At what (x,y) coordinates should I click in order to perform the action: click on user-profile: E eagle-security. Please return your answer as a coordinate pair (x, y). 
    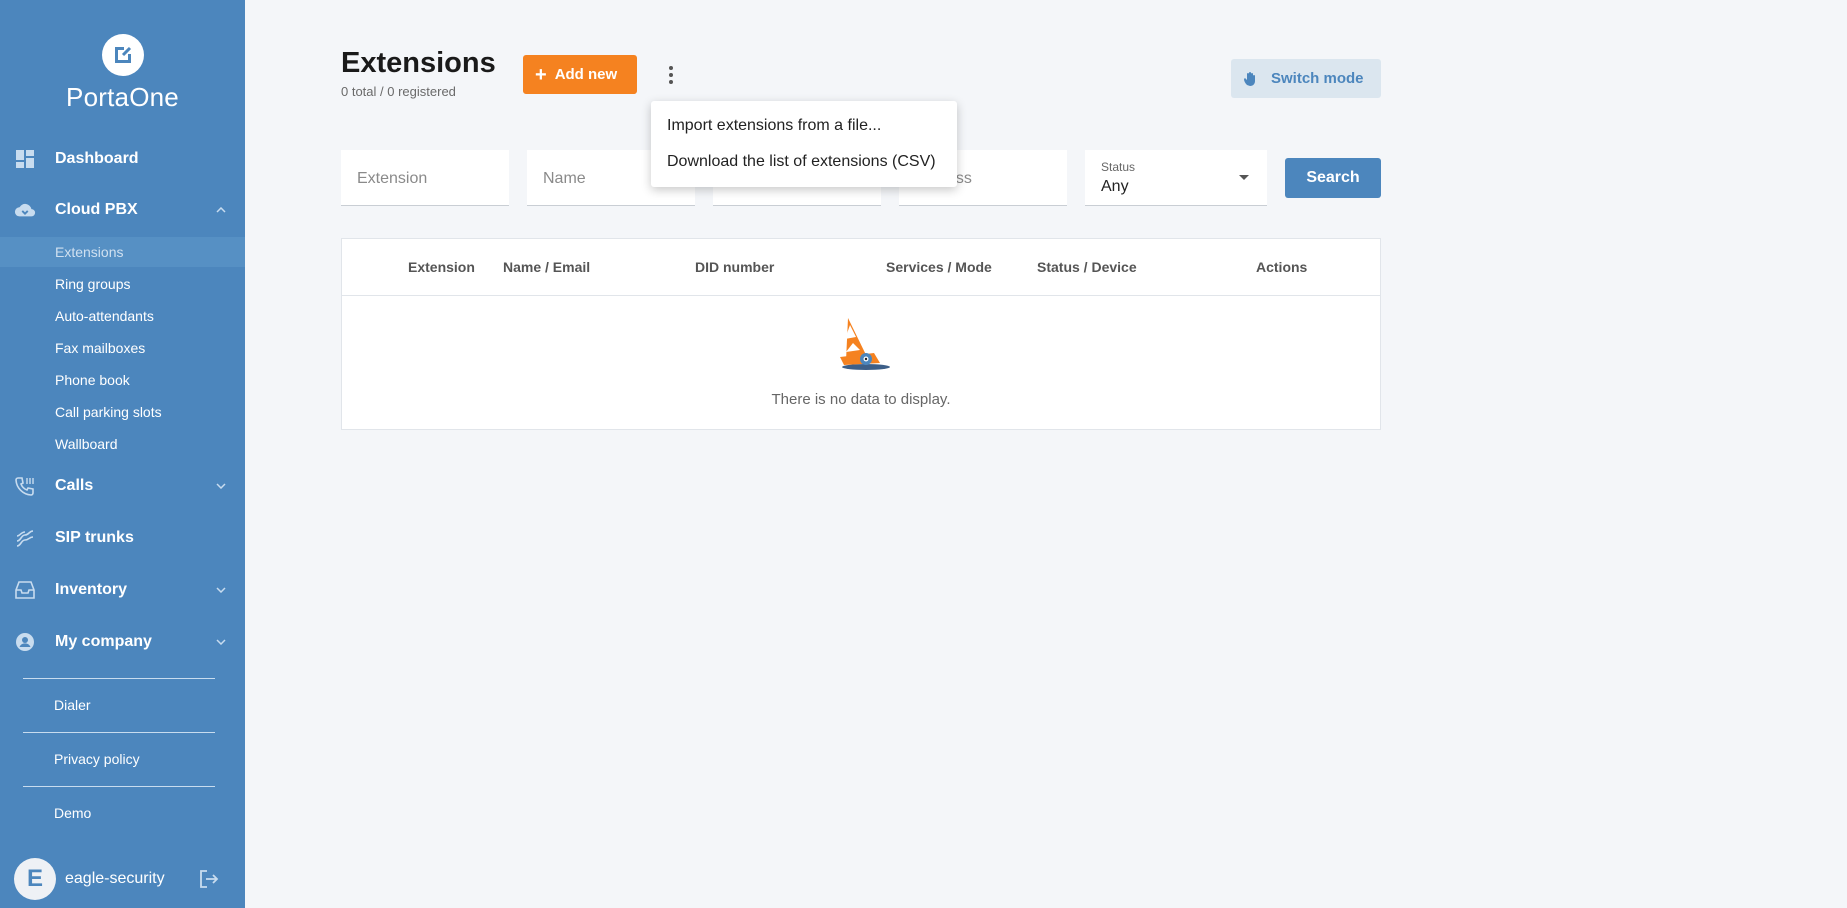
    Looking at the image, I should click on (124, 879).